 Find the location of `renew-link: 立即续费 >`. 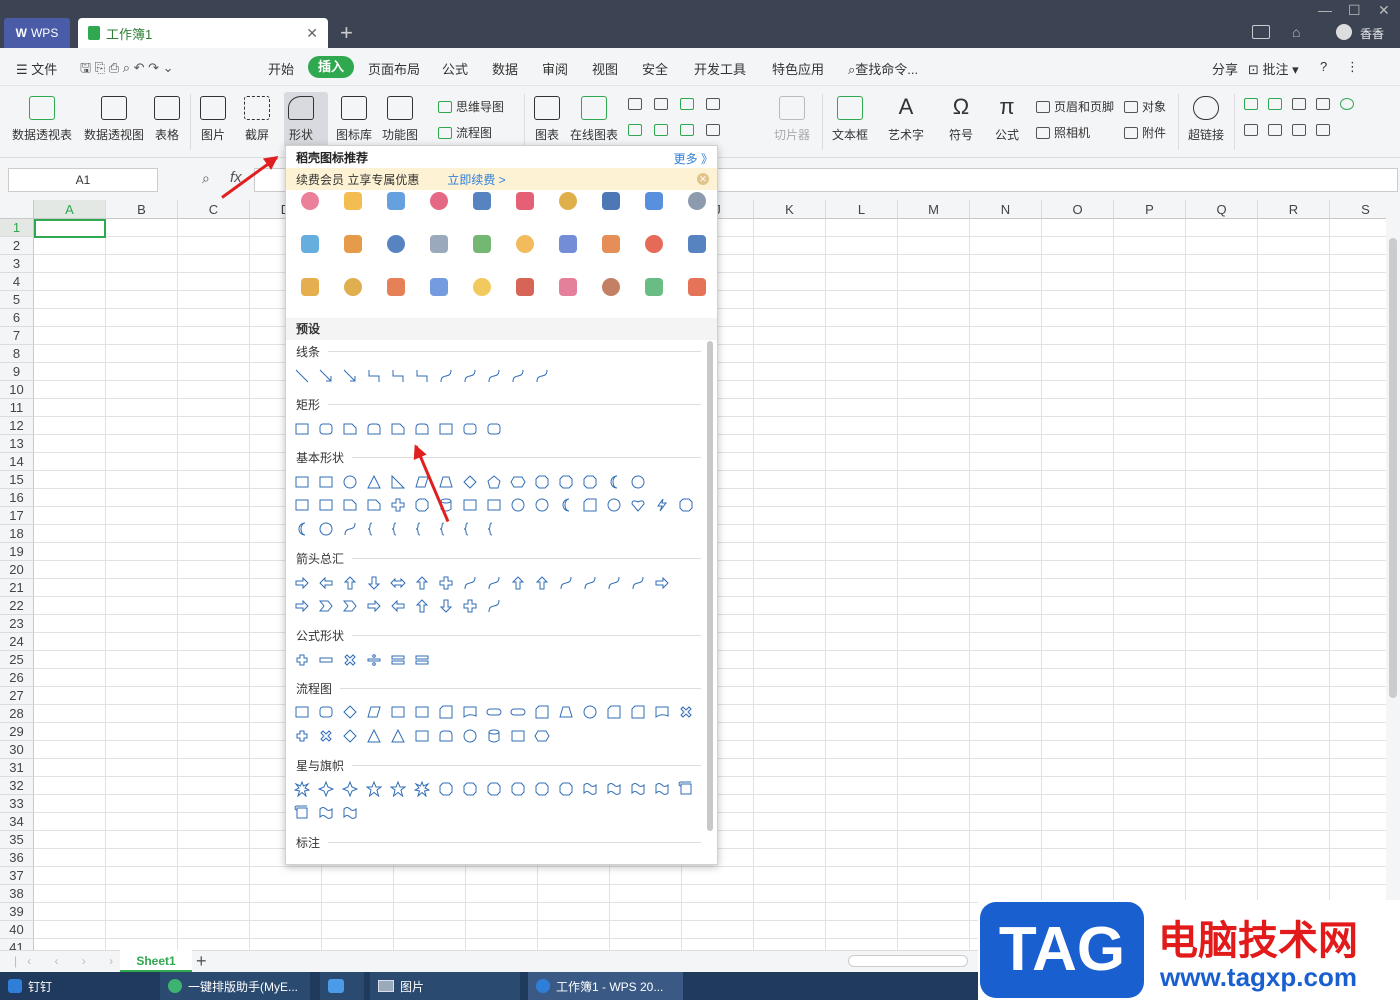

renew-link: 立即续费 > is located at coordinates (476, 179).